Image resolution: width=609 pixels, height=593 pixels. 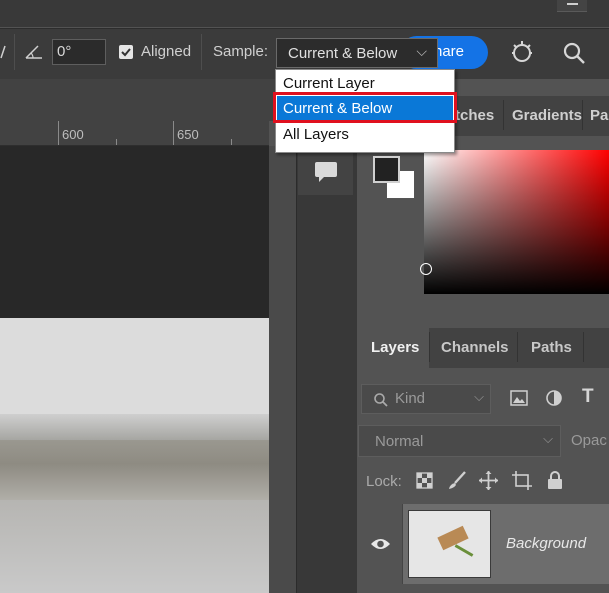 I want to click on aligned-checkbox, so click(x=126, y=52).